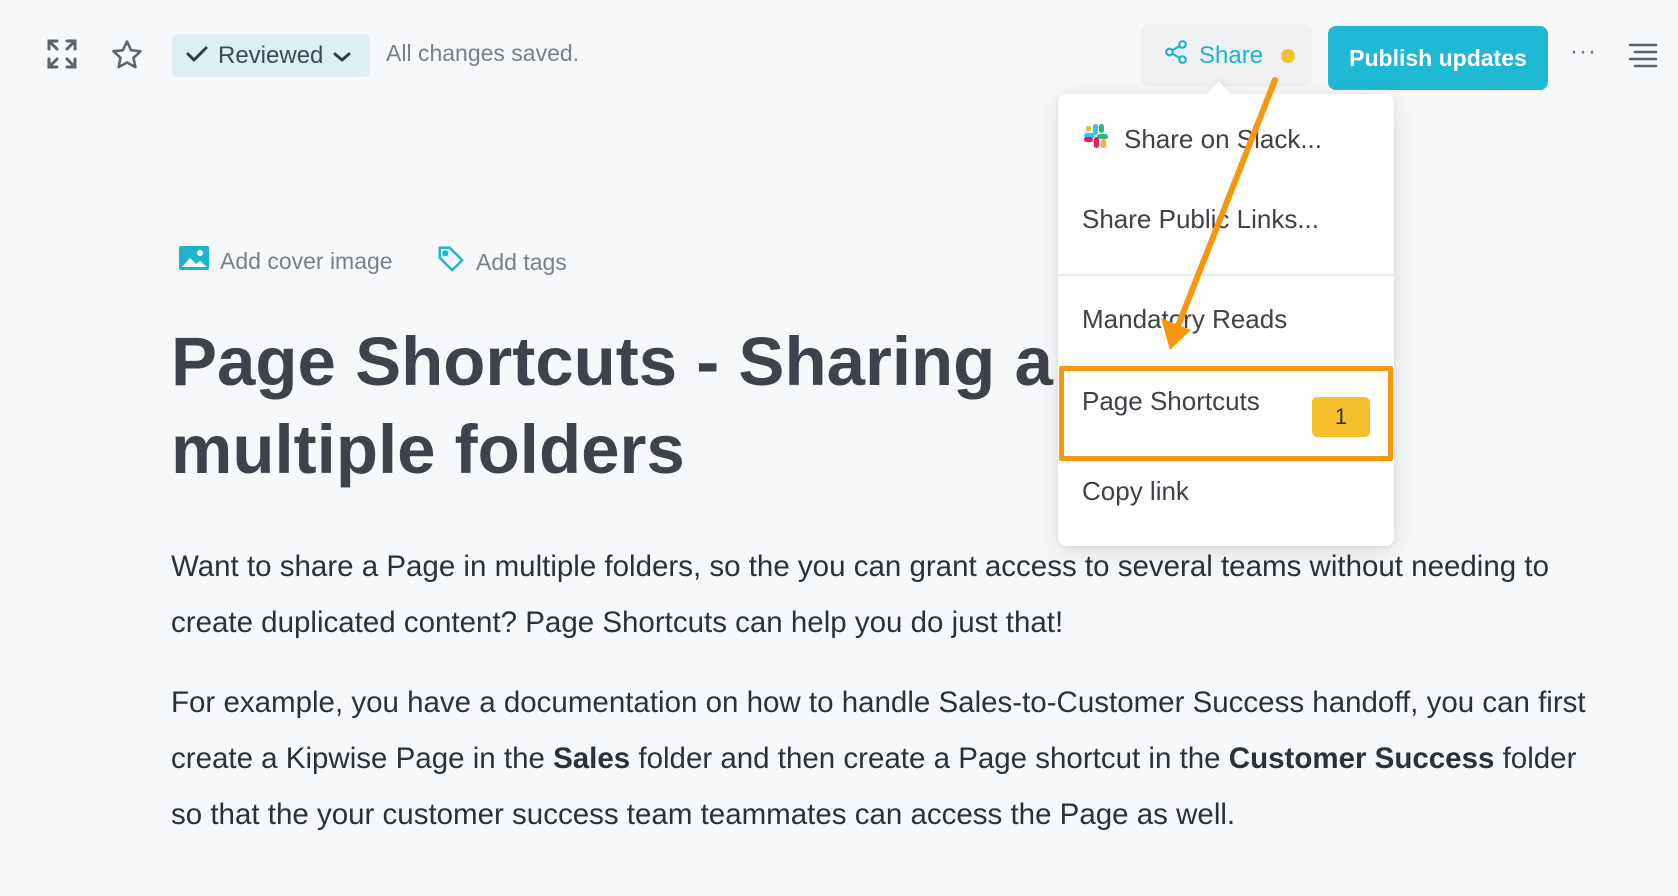 The height and width of the screenshot is (896, 1678). Describe the element at coordinates (1135, 491) in the screenshot. I see `copy-link-item: Copy link` at that location.